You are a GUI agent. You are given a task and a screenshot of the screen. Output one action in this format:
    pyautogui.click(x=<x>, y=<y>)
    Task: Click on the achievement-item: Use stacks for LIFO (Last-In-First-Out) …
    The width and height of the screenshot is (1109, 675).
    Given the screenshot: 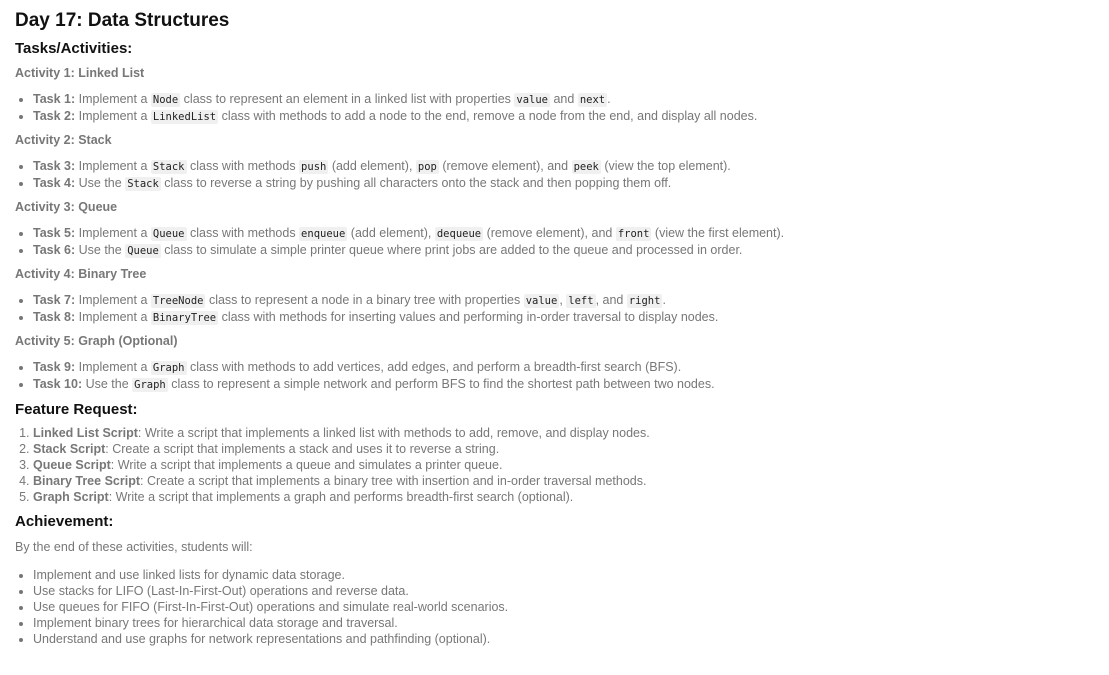 What is the action you would take?
    pyautogui.click(x=571, y=591)
    